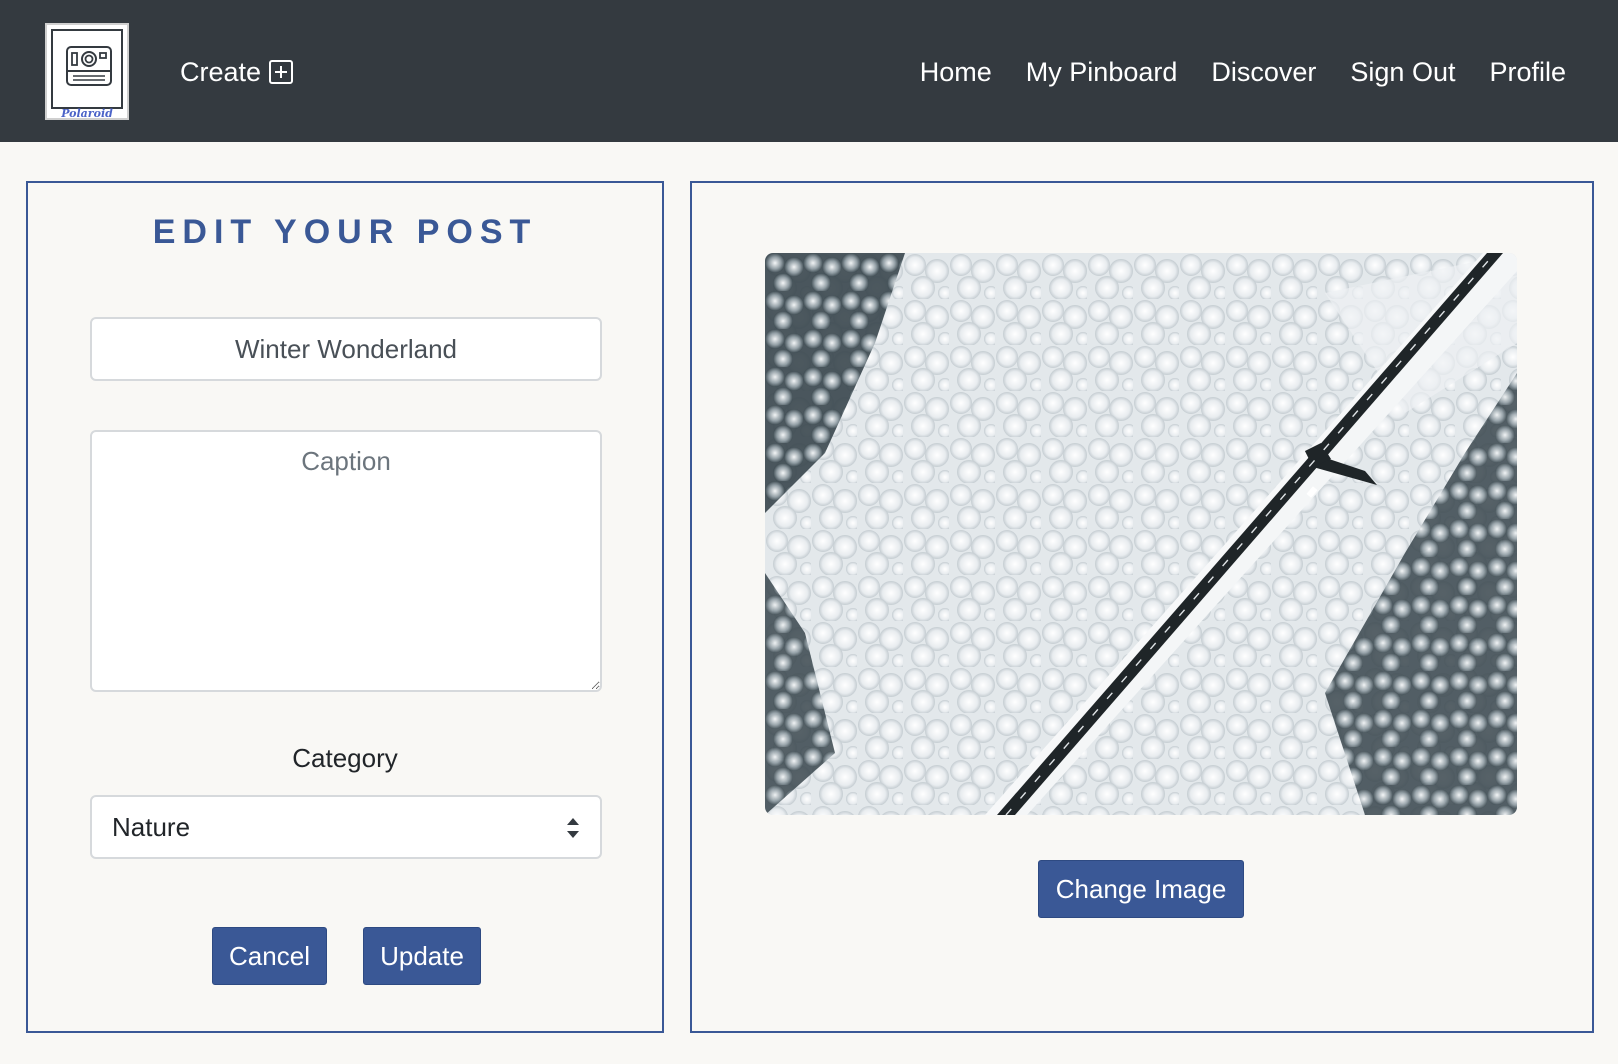  Describe the element at coordinates (346, 561) in the screenshot. I see `caption-textarea` at that location.